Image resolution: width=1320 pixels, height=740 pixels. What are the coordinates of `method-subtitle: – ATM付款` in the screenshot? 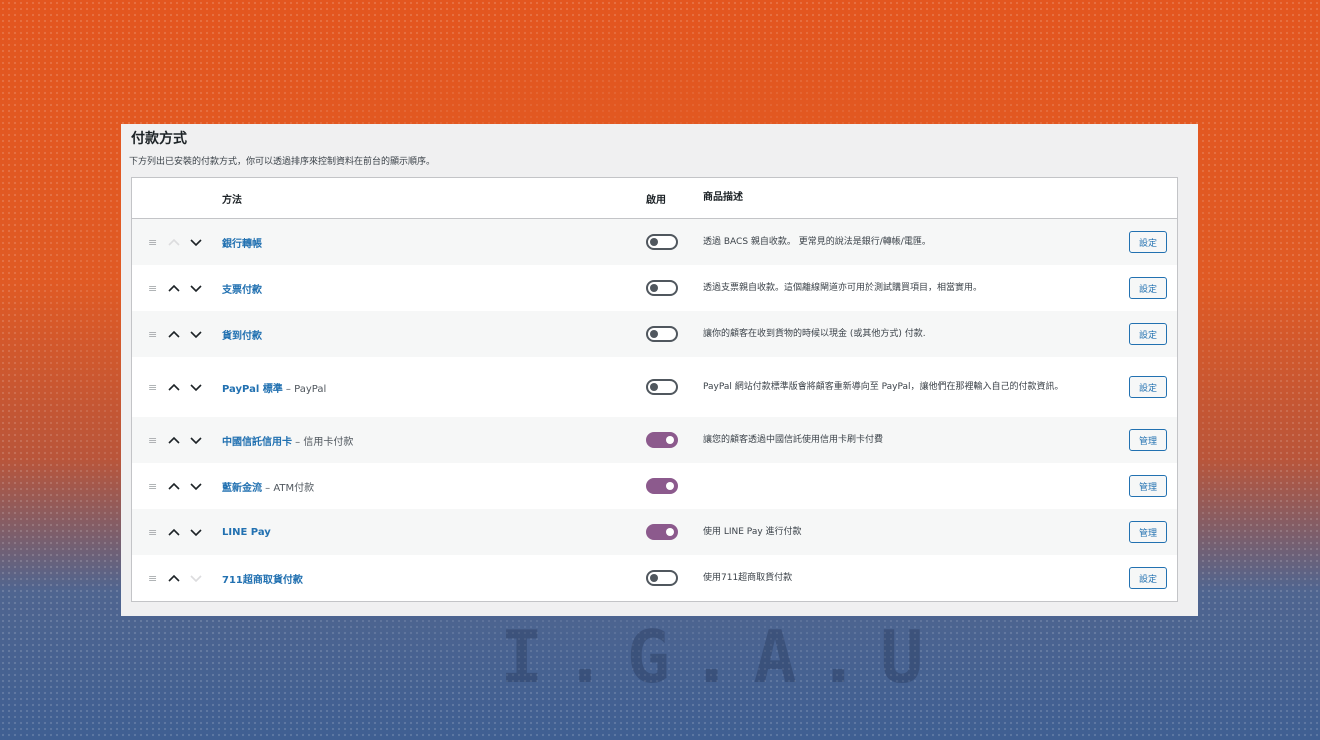 It's located at (288, 488).